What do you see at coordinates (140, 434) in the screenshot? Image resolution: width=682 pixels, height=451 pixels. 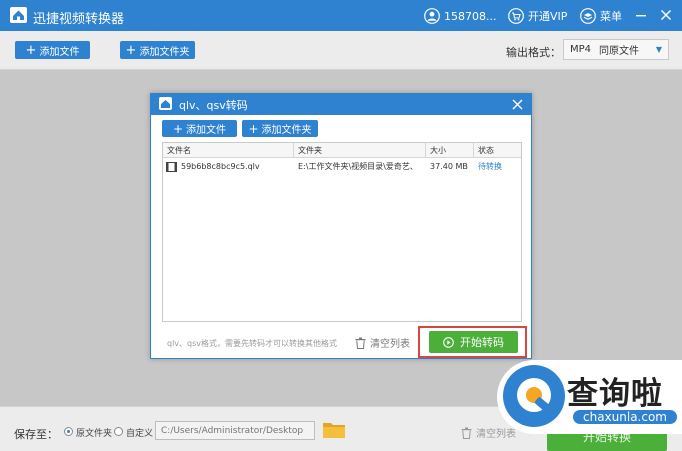 I see `radio-custom-folder-label: 自定义` at bounding box center [140, 434].